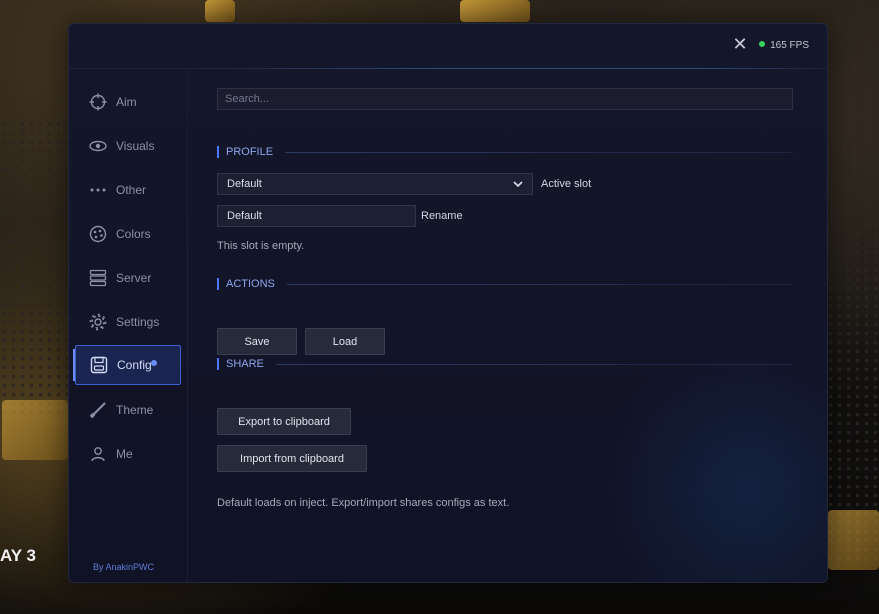 This screenshot has height=614, width=879. What do you see at coordinates (98, 102) in the screenshot?
I see `crosshair-icon` at bounding box center [98, 102].